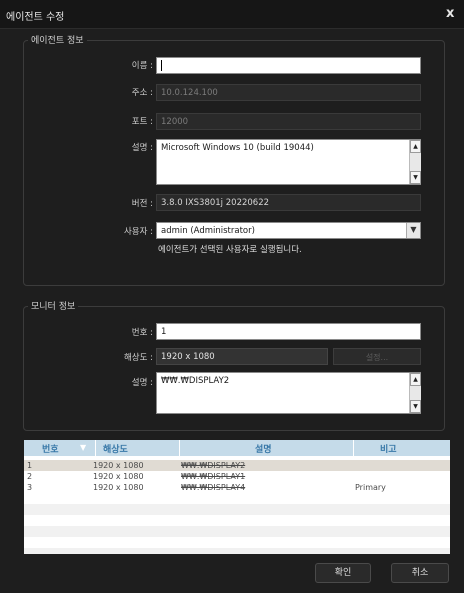 This screenshot has height=593, width=464. Describe the element at coordinates (35, 17) in the screenshot. I see `window-title: 에이전트 수정` at that location.